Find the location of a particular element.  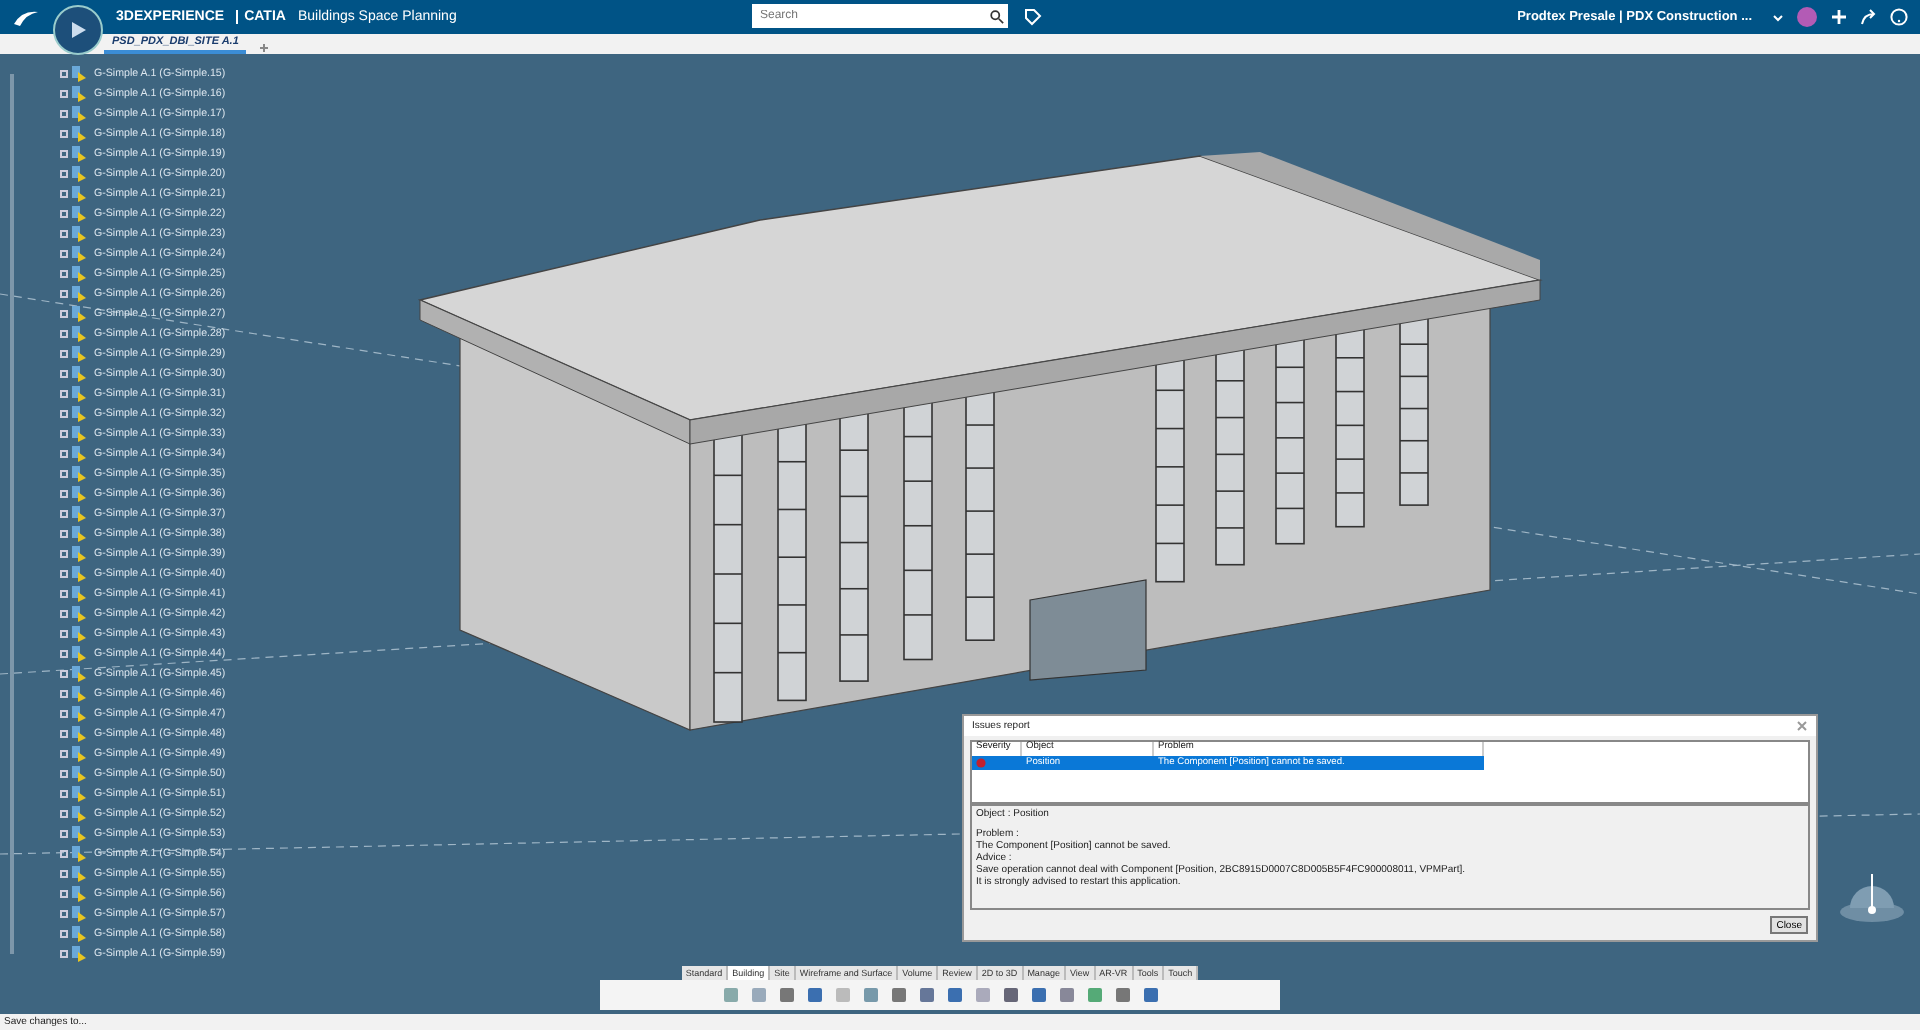

logo-icon is located at coordinates (26, 17).